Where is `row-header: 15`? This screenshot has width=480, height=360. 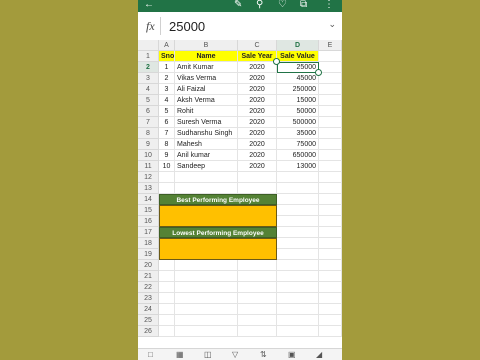
row-header: 15 is located at coordinates (148, 210).